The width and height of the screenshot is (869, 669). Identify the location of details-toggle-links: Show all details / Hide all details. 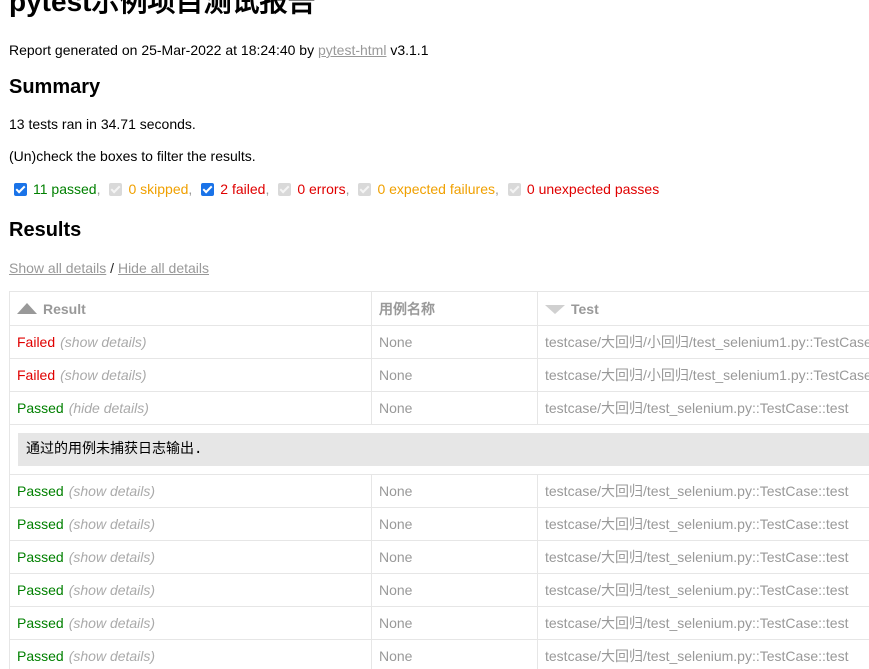
(109, 268).